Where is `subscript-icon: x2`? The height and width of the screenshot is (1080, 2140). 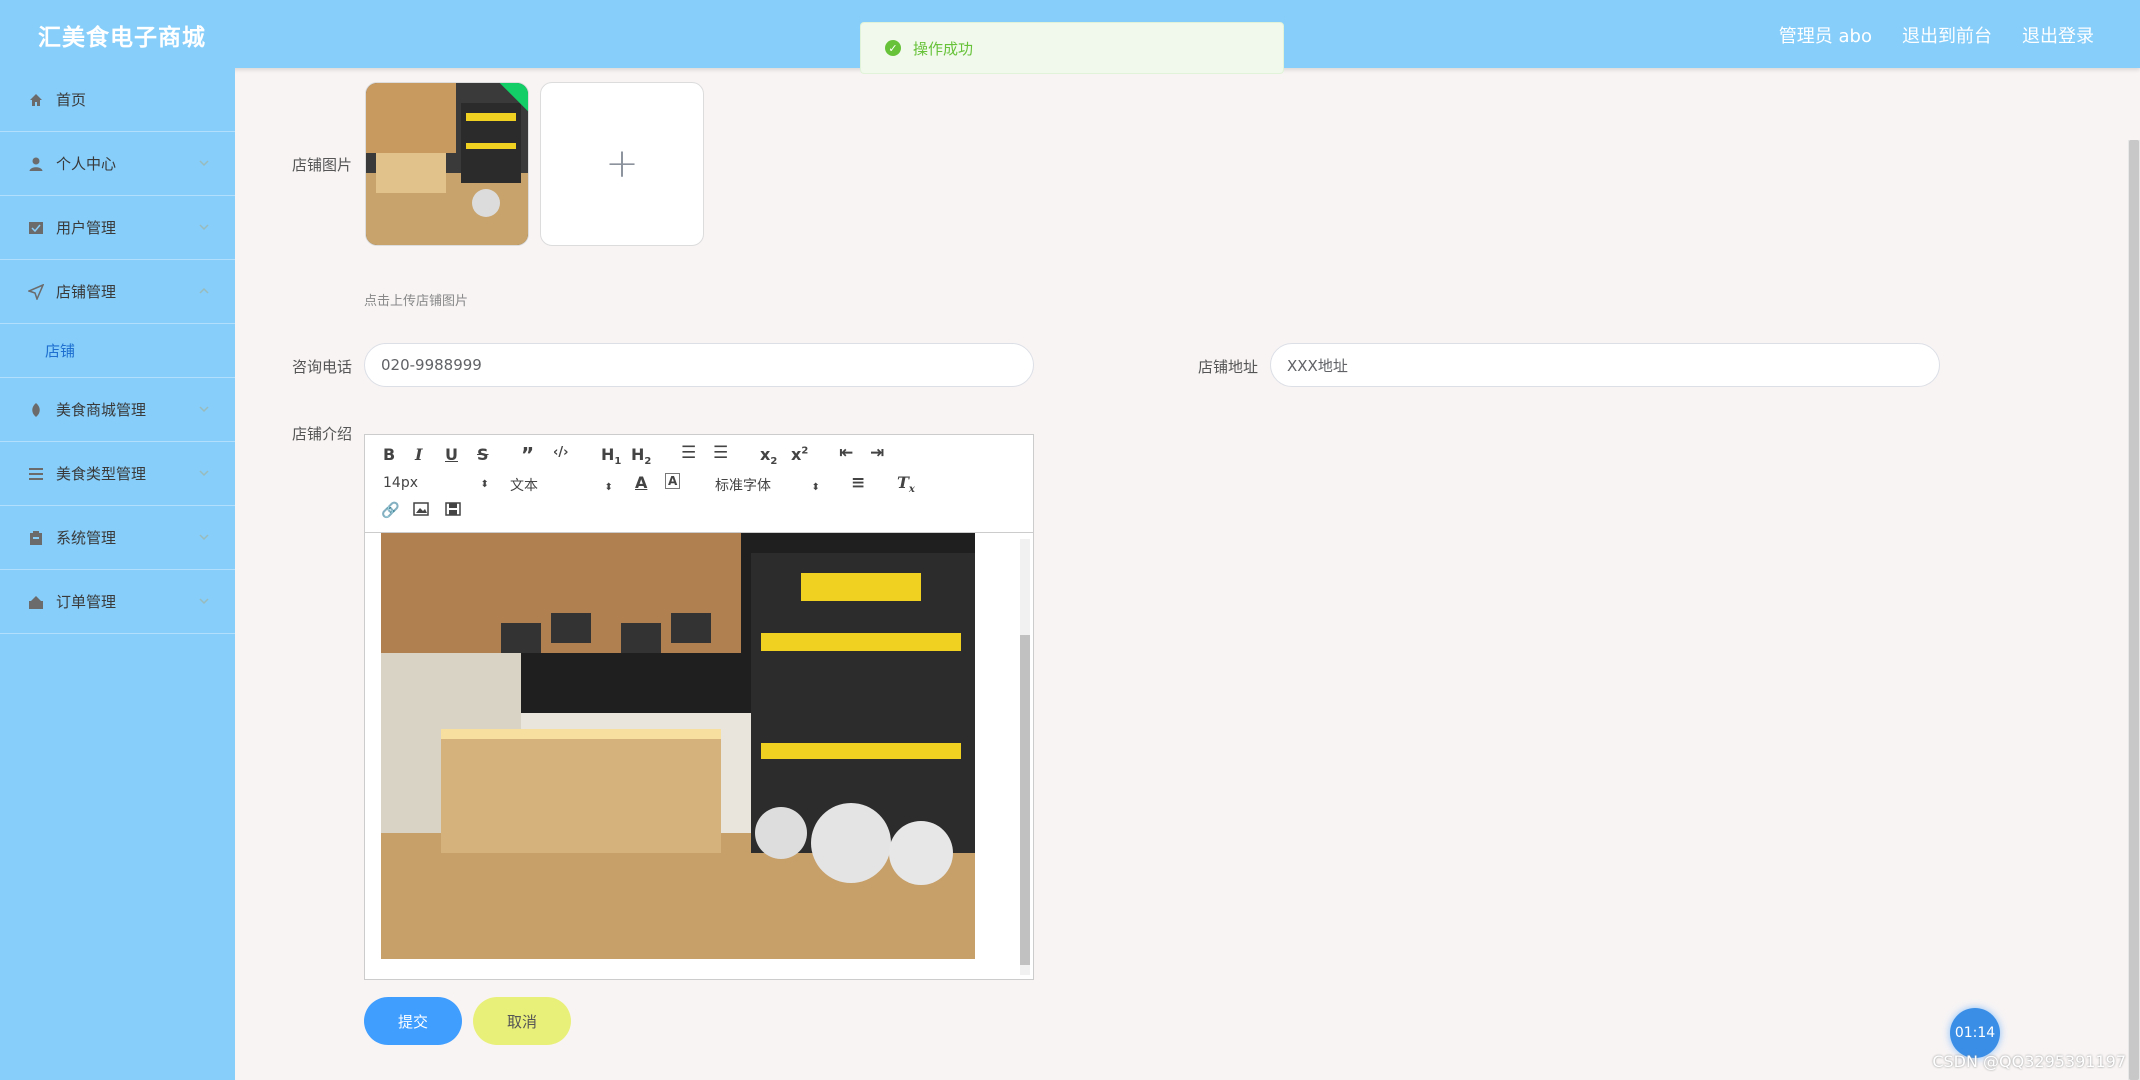
subscript-icon: x2 is located at coordinates (768, 456).